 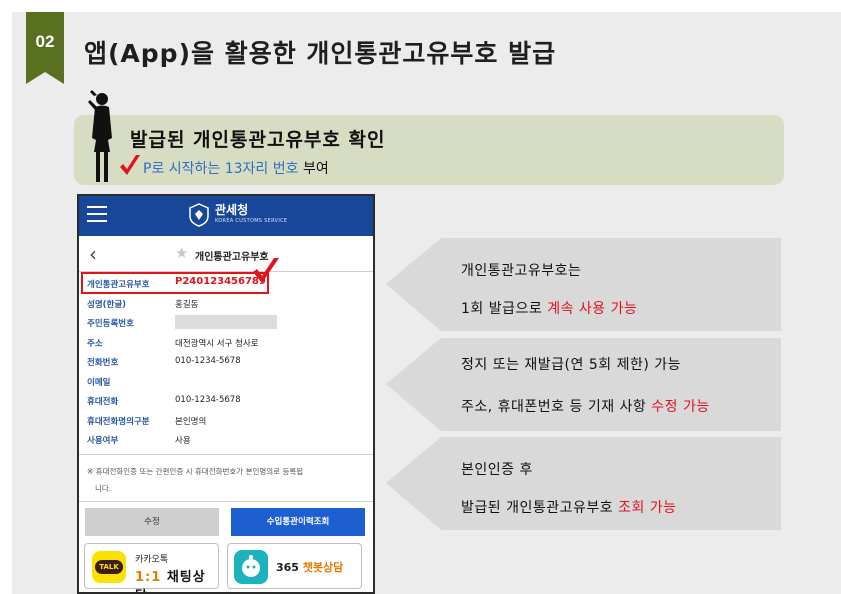 I want to click on app-header-title: 관세청, so click(x=232, y=210).